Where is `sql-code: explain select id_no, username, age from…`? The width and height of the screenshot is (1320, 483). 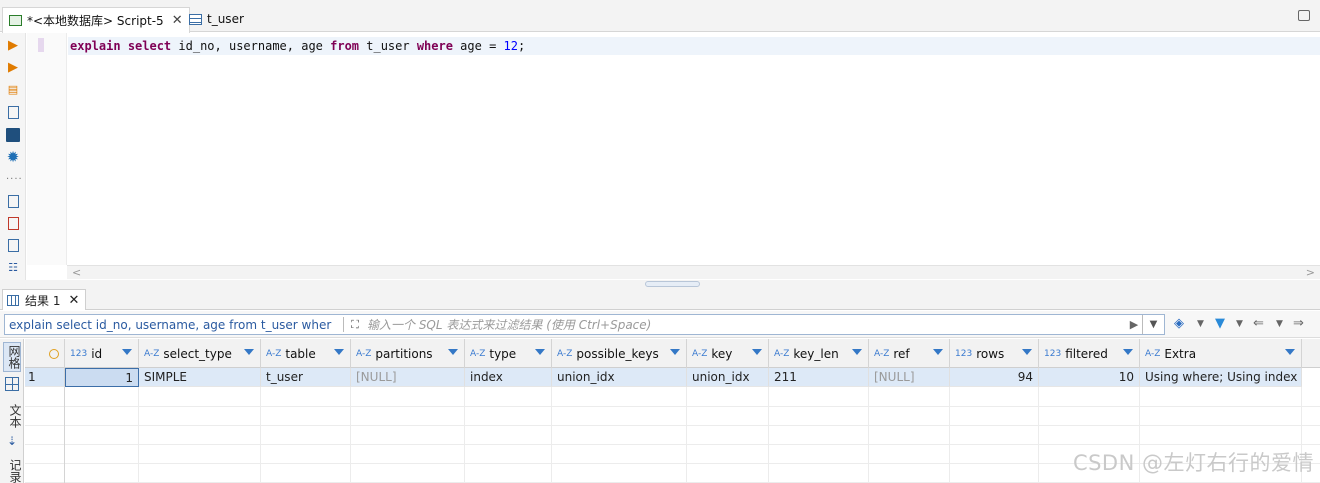 sql-code: explain select id_no, username, age from… is located at coordinates (297, 46).